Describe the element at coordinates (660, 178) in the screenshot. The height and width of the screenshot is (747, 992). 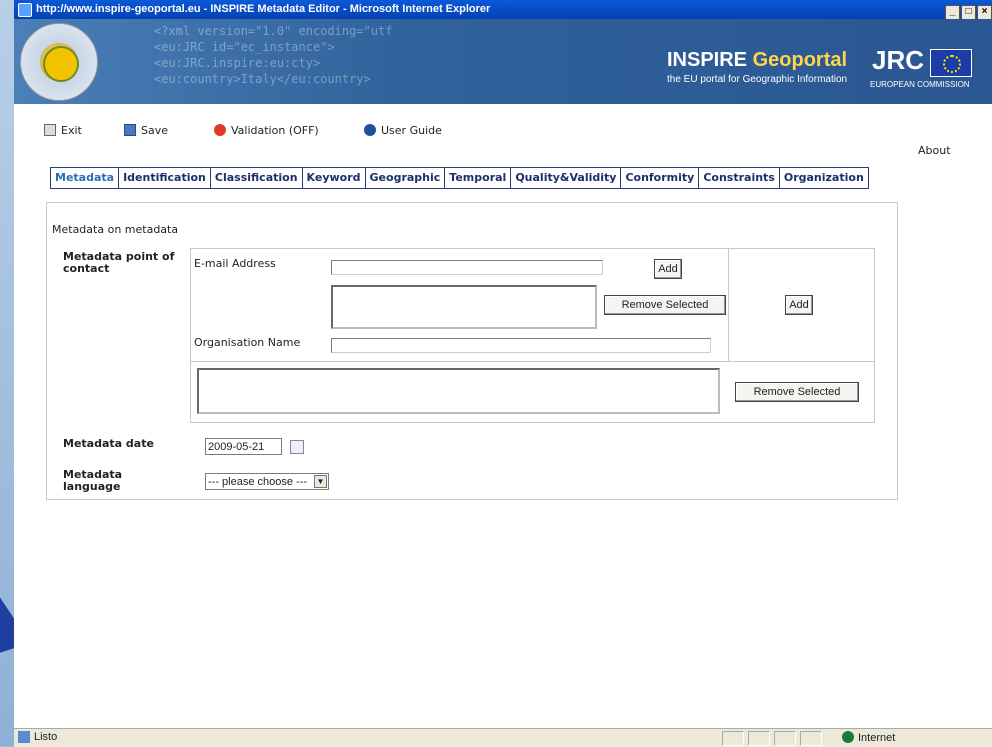
I see `tab-conformity: Conformity` at that location.